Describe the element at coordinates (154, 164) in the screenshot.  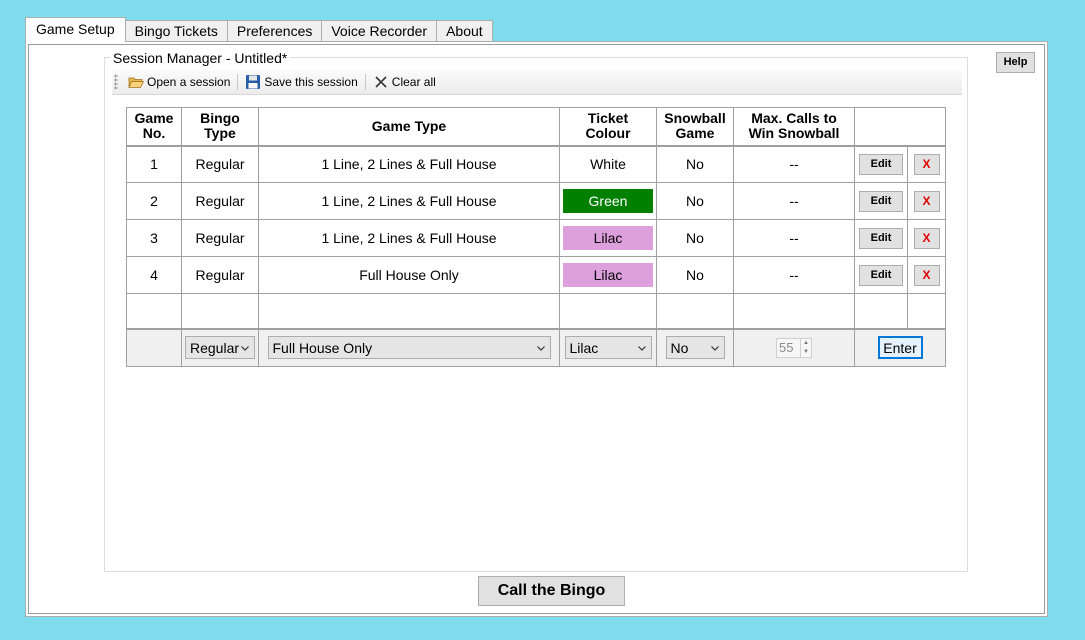
I see `cell-game-no: 1` at that location.